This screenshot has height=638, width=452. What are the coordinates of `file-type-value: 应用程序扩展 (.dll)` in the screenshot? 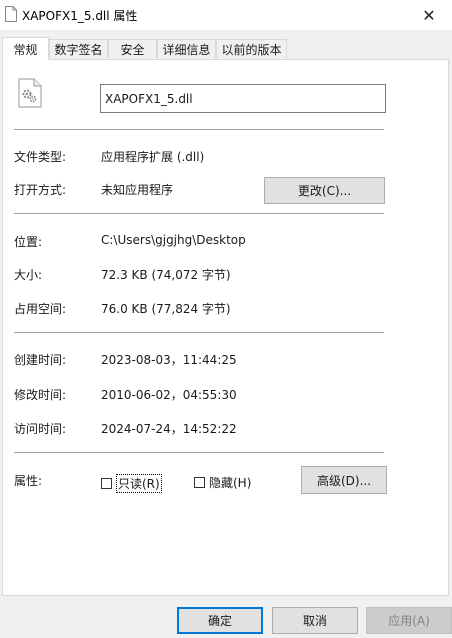 It's located at (153, 157).